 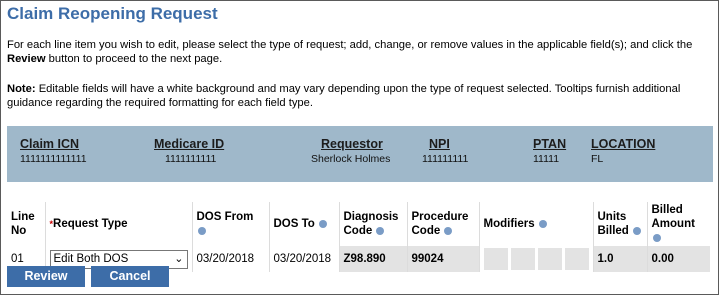 I want to click on cancel-button: Cancel, so click(x=130, y=276).